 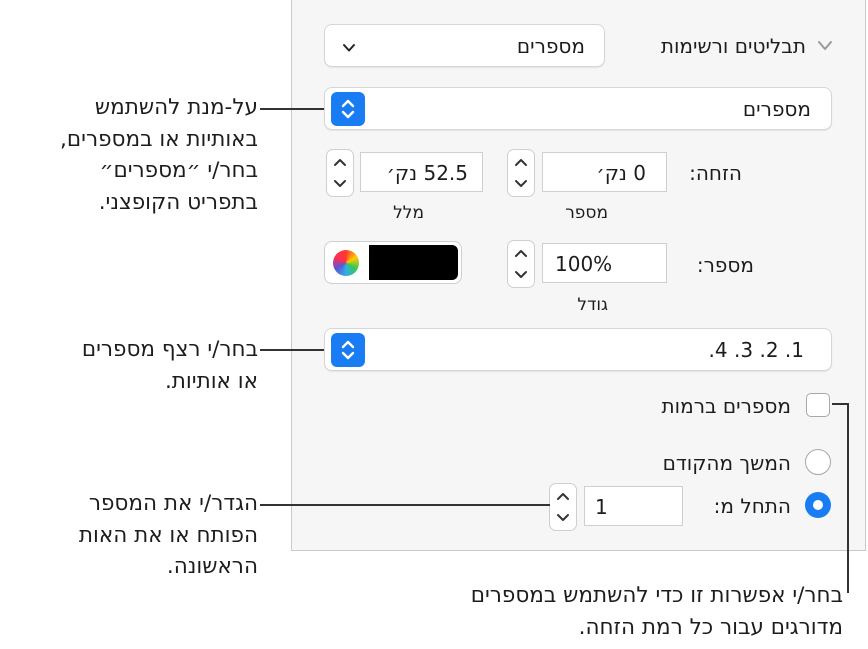 What do you see at coordinates (584, 264) in the screenshot?
I see `number-size-value: 100%` at bounding box center [584, 264].